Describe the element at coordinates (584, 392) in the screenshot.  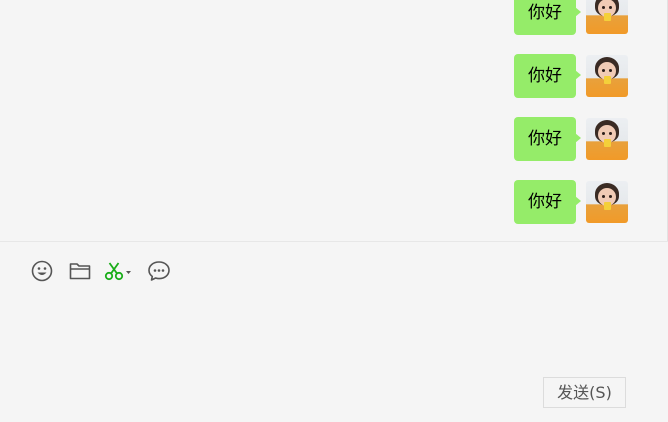
I see `send-button: 发送(S)` at that location.